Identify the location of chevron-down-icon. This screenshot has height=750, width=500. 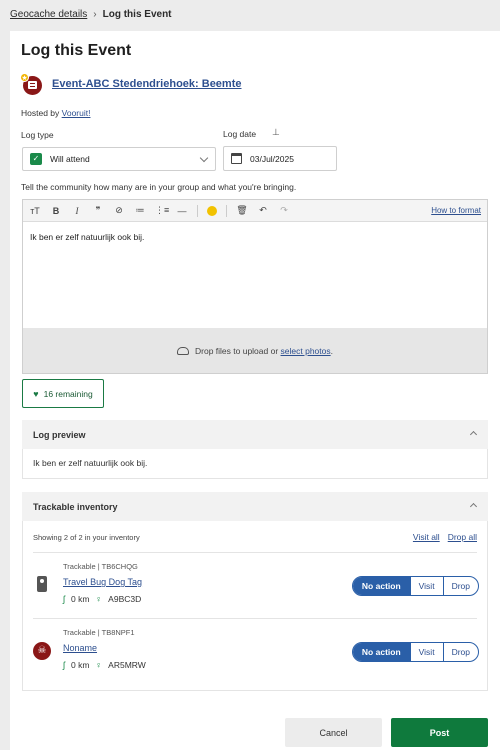
(204, 158).